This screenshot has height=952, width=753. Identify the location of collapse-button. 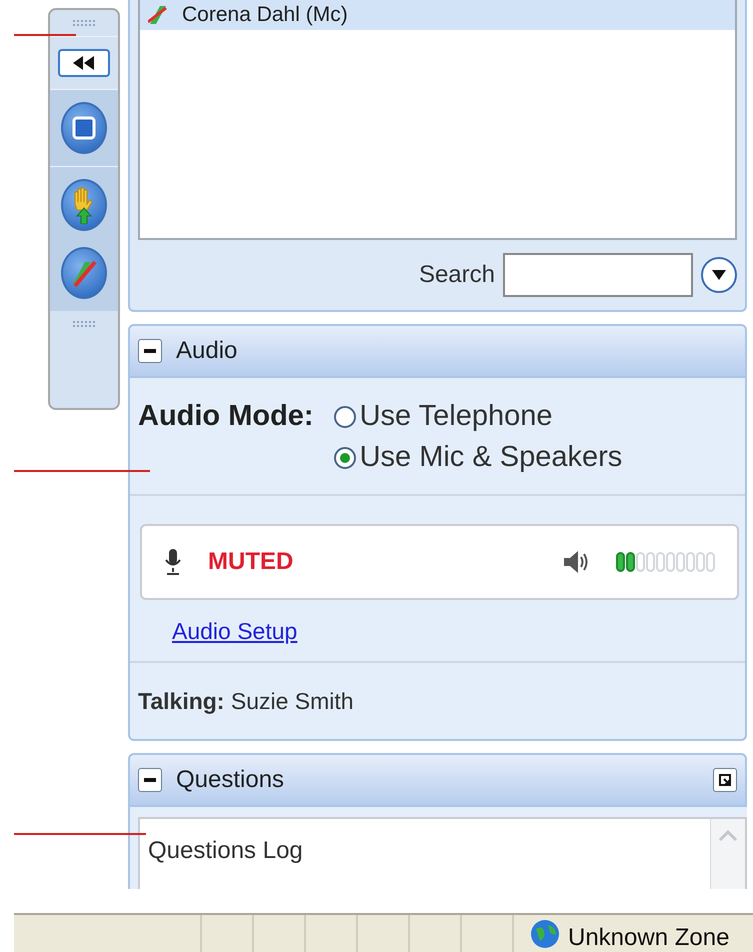
(84, 63).